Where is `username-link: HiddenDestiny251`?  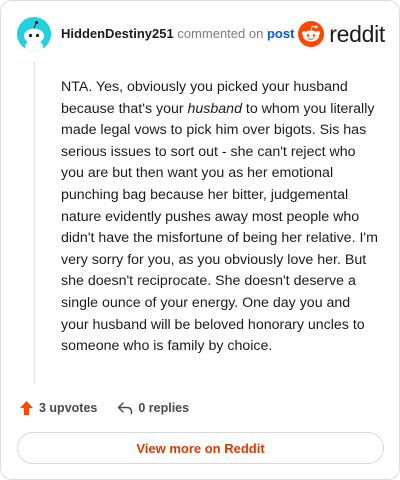 username-link: HiddenDestiny251 is located at coordinates (117, 33).